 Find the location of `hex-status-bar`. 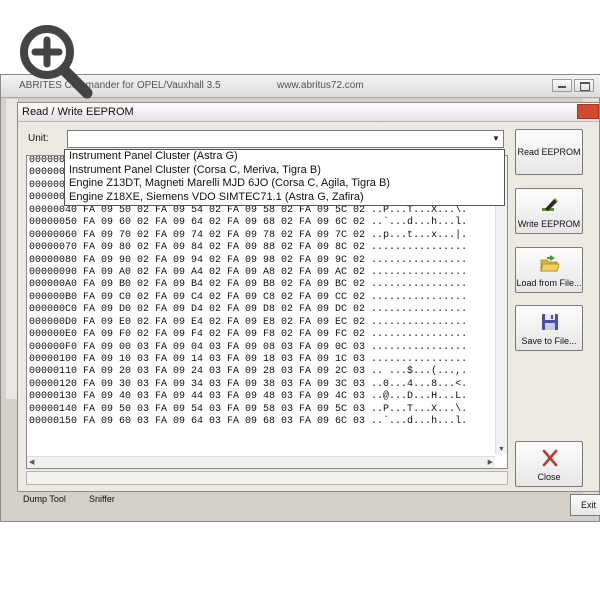

hex-status-bar is located at coordinates (267, 478).